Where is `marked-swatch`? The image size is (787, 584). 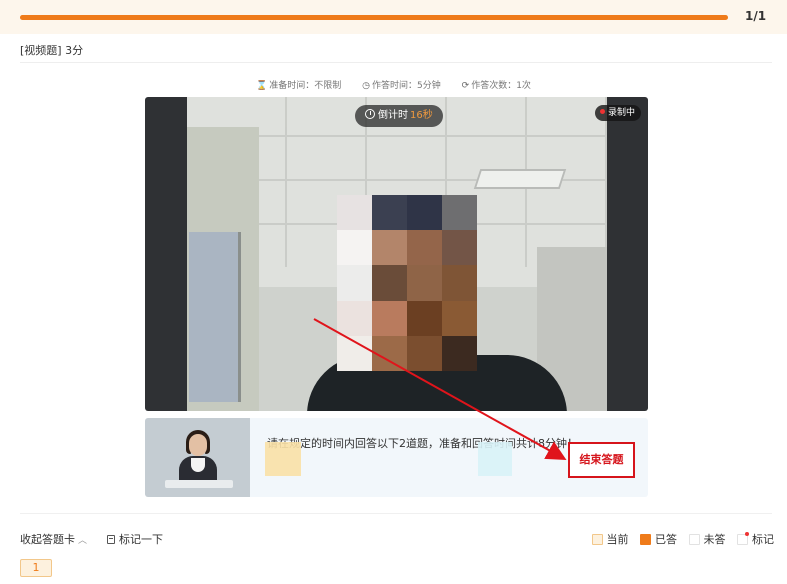
marked-swatch is located at coordinates (743, 538).